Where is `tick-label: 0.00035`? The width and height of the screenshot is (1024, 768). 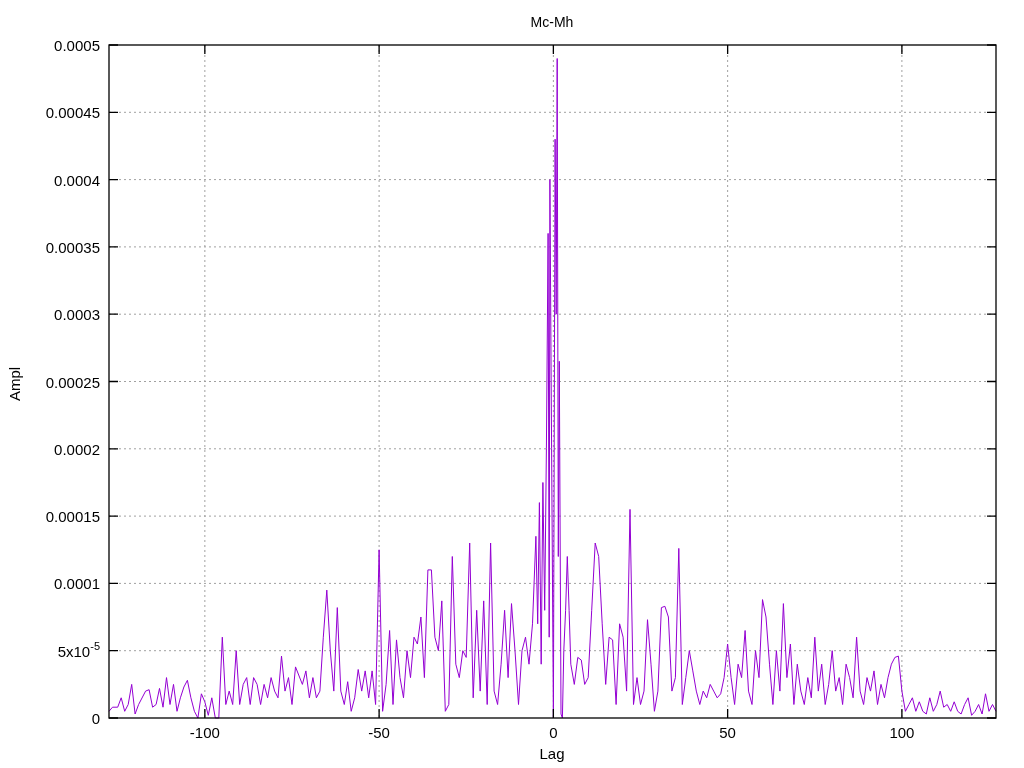
tick-label: 0.00035 is located at coordinates (72, 247).